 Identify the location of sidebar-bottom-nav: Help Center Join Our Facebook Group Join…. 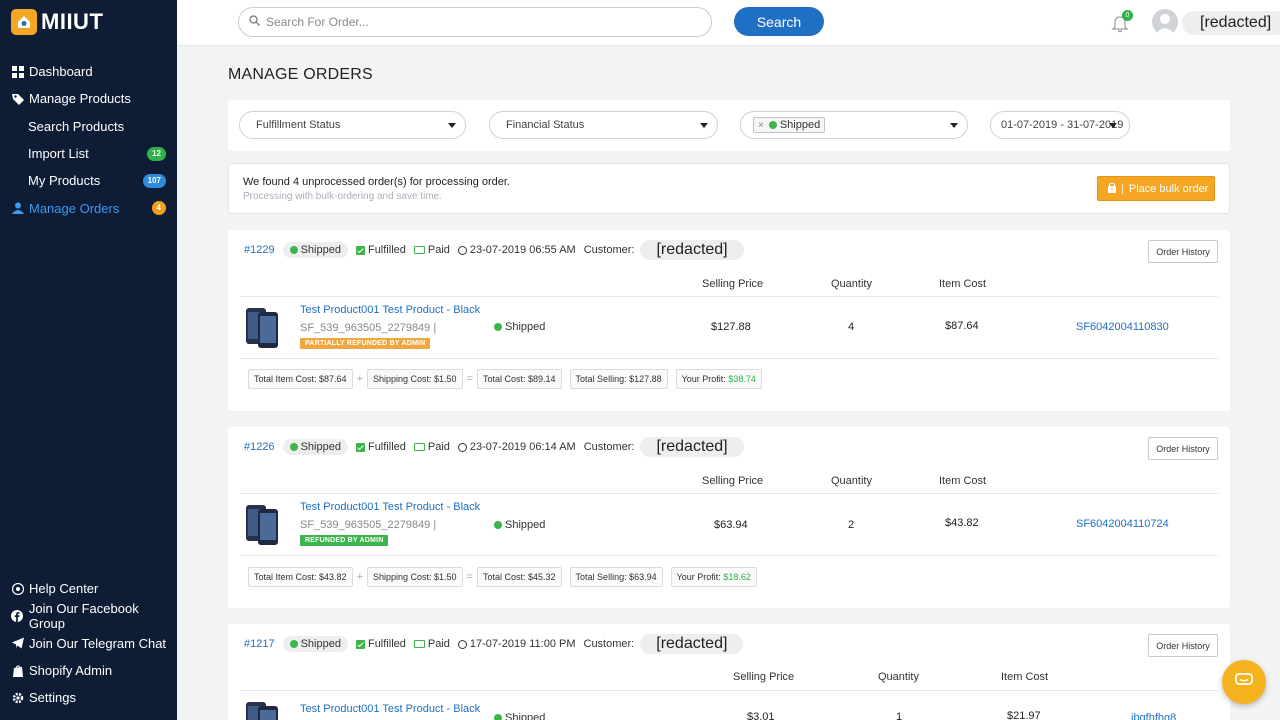
(88, 643).